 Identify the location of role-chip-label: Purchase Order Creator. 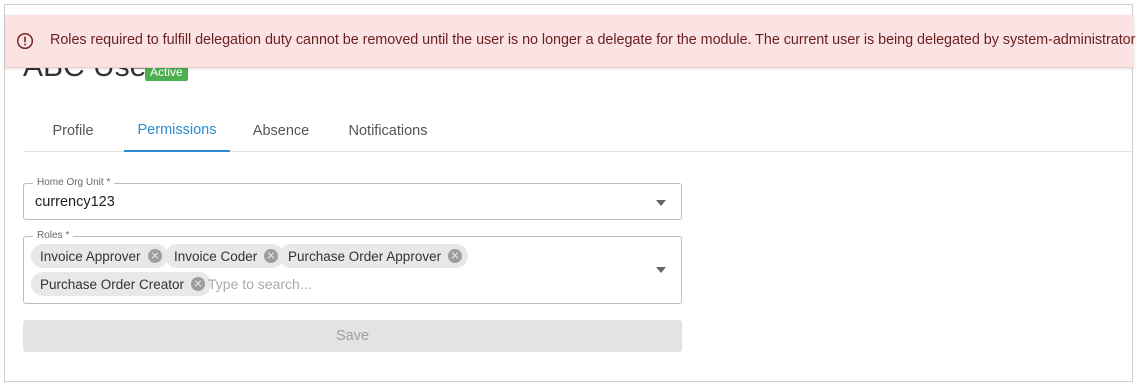
(112, 284).